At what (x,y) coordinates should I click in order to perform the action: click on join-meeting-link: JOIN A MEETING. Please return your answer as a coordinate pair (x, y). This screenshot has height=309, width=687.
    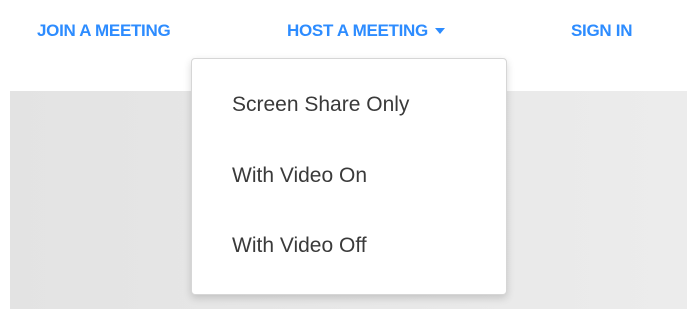
    Looking at the image, I should click on (104, 31).